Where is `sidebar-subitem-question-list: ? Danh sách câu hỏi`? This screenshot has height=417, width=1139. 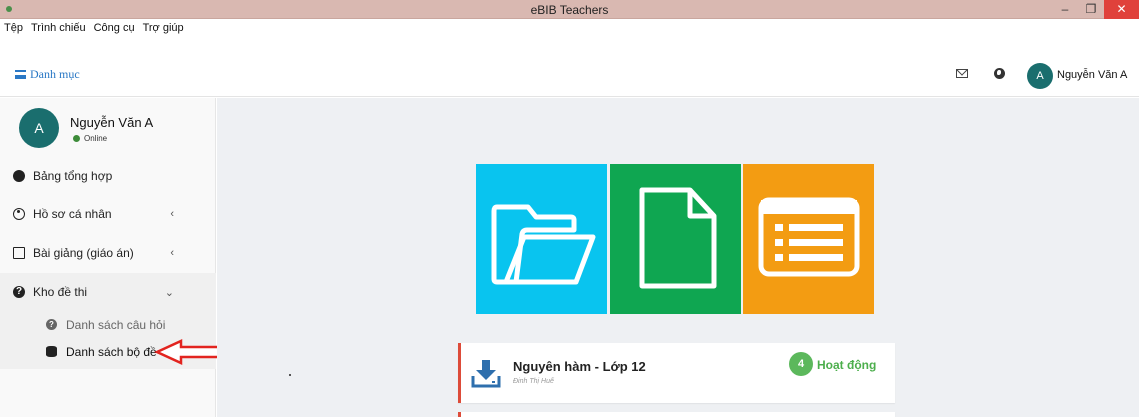 sidebar-subitem-question-list: ? Danh sách câu hỏi is located at coordinates (108, 325).